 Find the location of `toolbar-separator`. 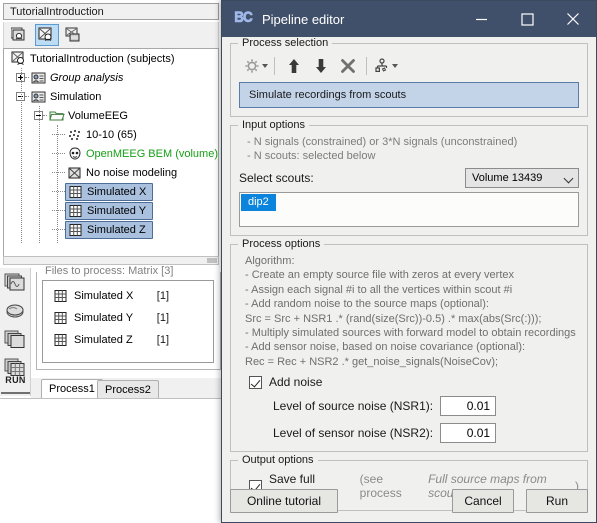

toolbar-separator is located at coordinates (366, 66).